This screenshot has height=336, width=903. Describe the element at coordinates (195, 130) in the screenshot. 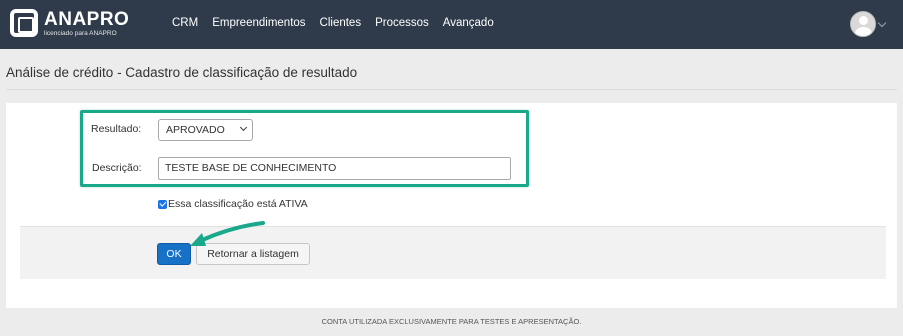

I see `resultado-selected-value: APROVADO` at that location.